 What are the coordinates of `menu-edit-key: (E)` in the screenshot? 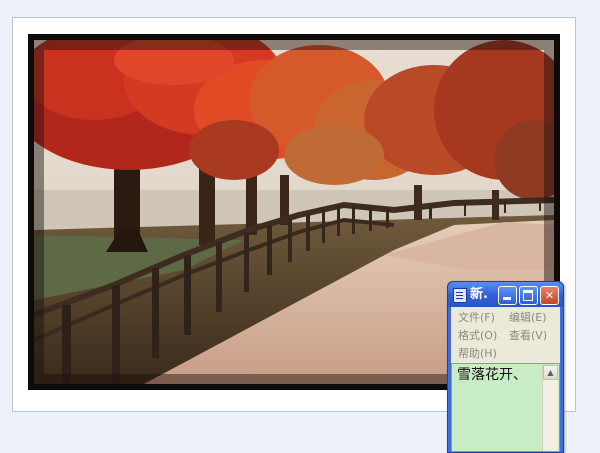 It's located at (539, 317).